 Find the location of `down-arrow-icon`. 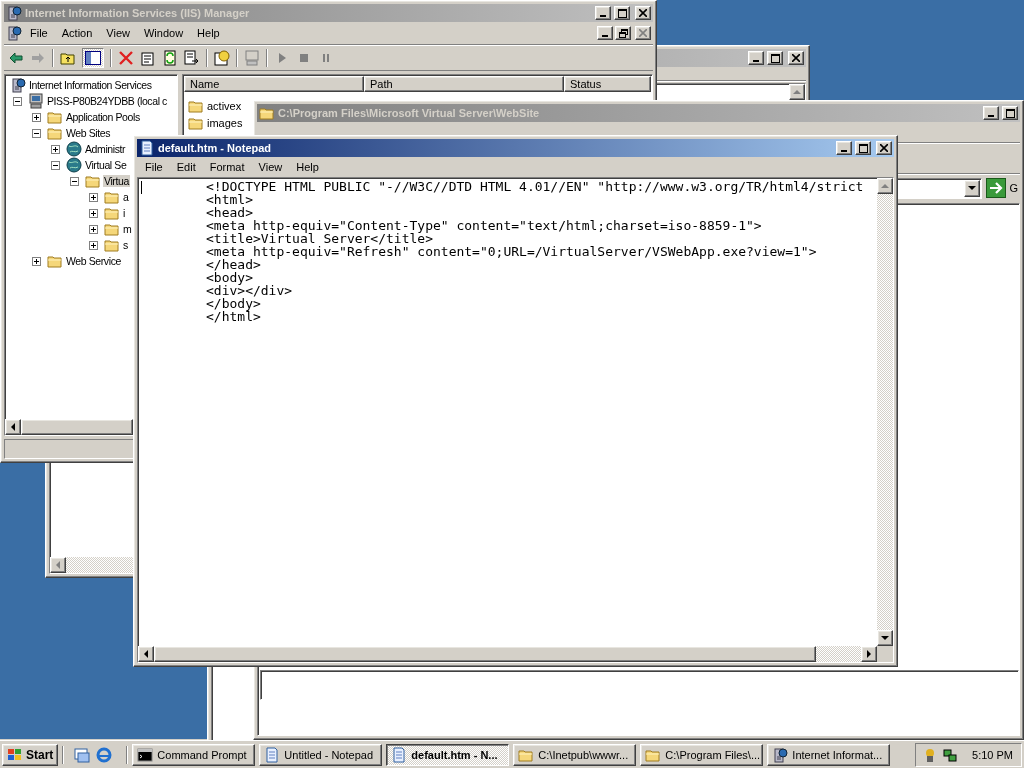

down-arrow-icon is located at coordinates (885, 638).